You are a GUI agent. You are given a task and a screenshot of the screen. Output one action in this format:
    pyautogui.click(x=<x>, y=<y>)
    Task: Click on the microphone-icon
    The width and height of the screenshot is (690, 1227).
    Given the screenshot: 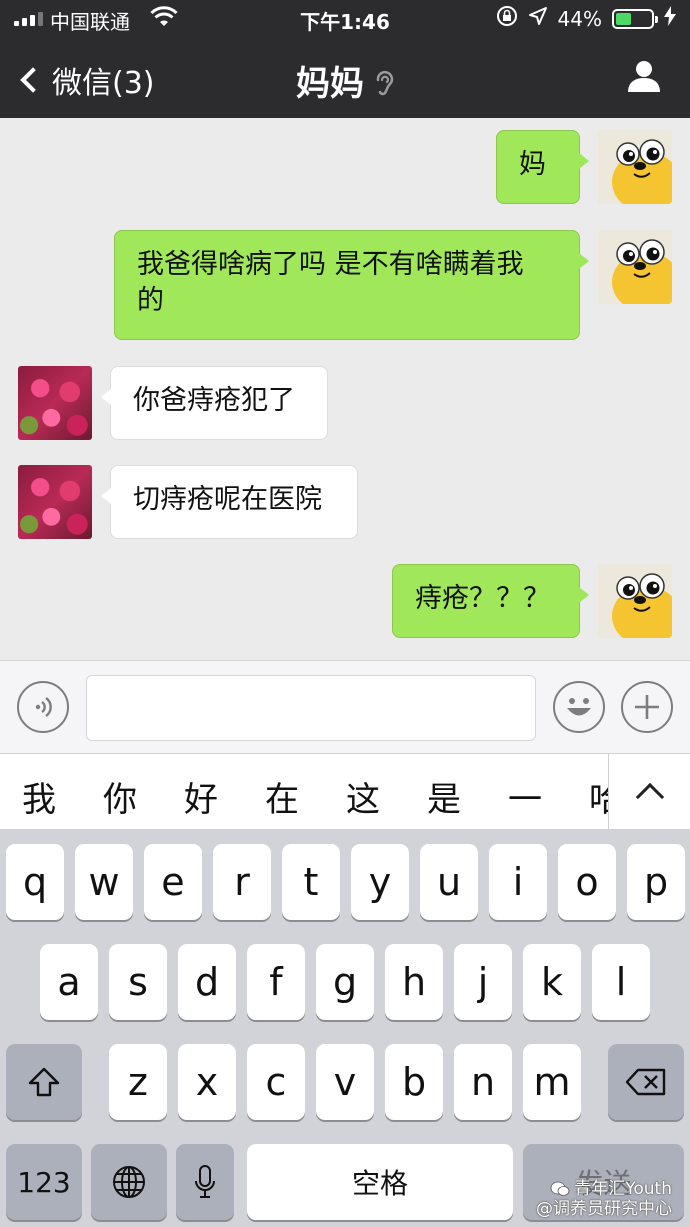 What is the action you would take?
    pyautogui.click(x=205, y=1181)
    